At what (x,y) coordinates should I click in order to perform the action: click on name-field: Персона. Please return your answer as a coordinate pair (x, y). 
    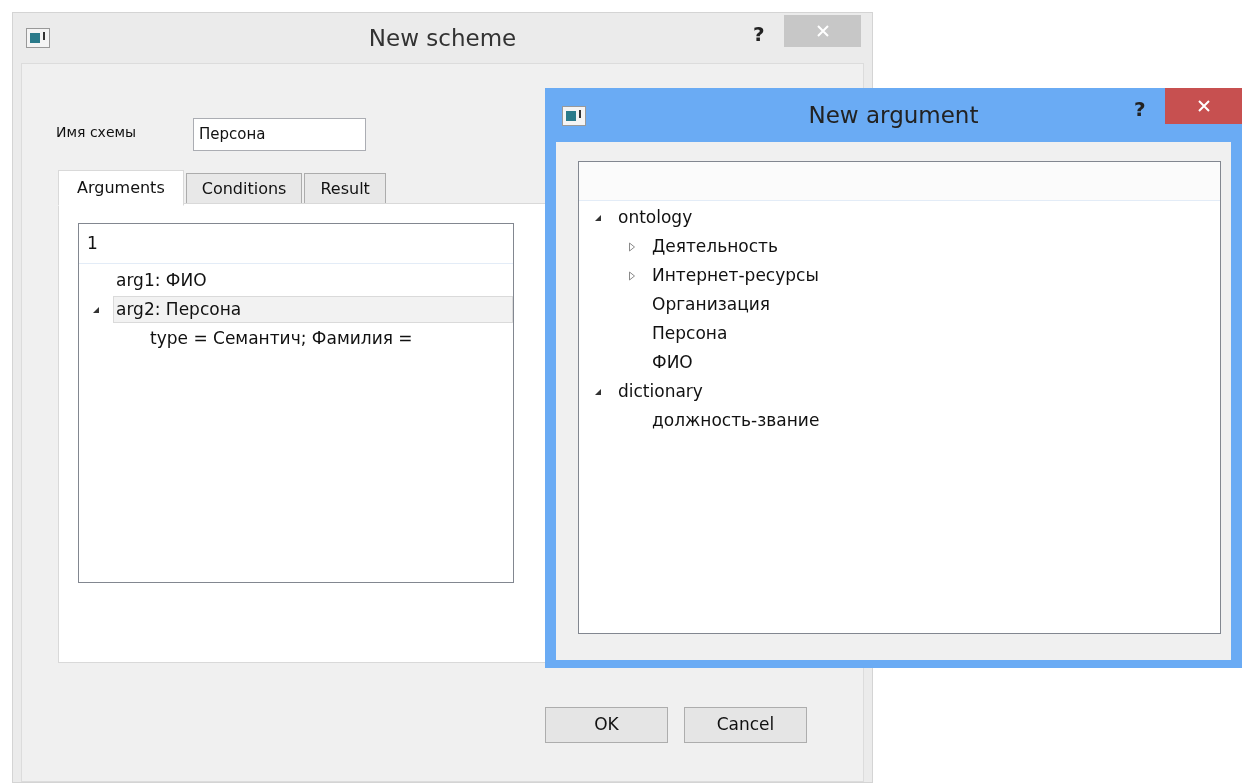
    Looking at the image, I should click on (279, 134).